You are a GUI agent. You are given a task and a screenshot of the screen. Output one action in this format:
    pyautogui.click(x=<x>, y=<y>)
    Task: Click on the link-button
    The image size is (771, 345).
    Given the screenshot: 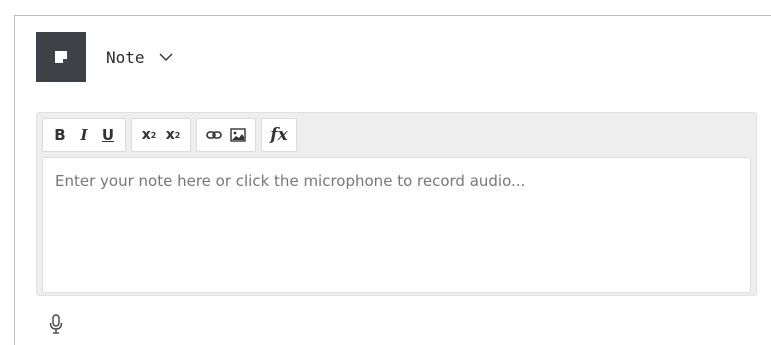 What is the action you would take?
    pyautogui.click(x=214, y=135)
    